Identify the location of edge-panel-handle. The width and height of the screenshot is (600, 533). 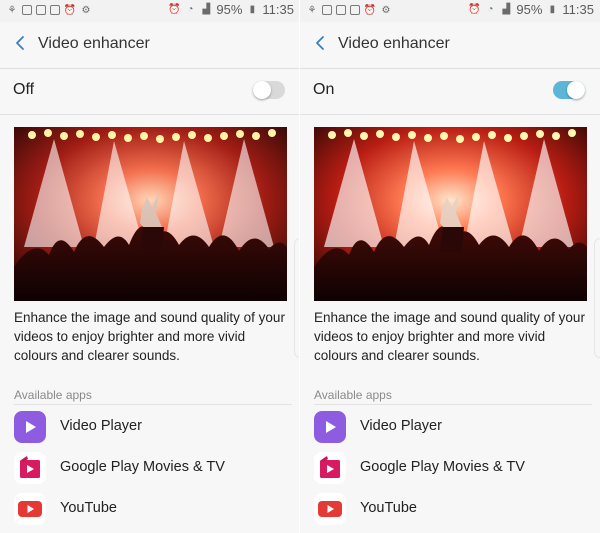
(597, 298).